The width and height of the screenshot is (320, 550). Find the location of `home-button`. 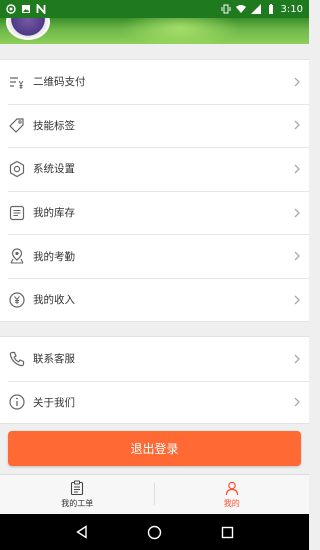

home-button is located at coordinates (155, 532).